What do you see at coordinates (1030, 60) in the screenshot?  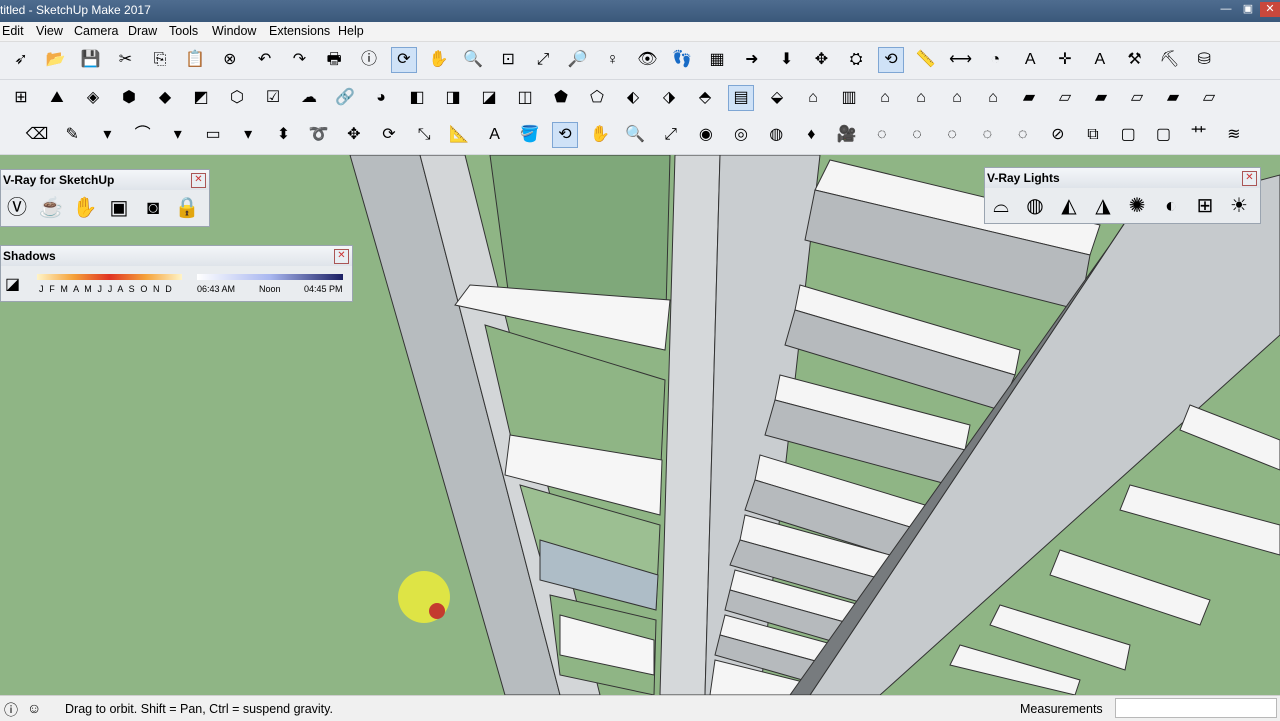 I see `text-icon: A` at bounding box center [1030, 60].